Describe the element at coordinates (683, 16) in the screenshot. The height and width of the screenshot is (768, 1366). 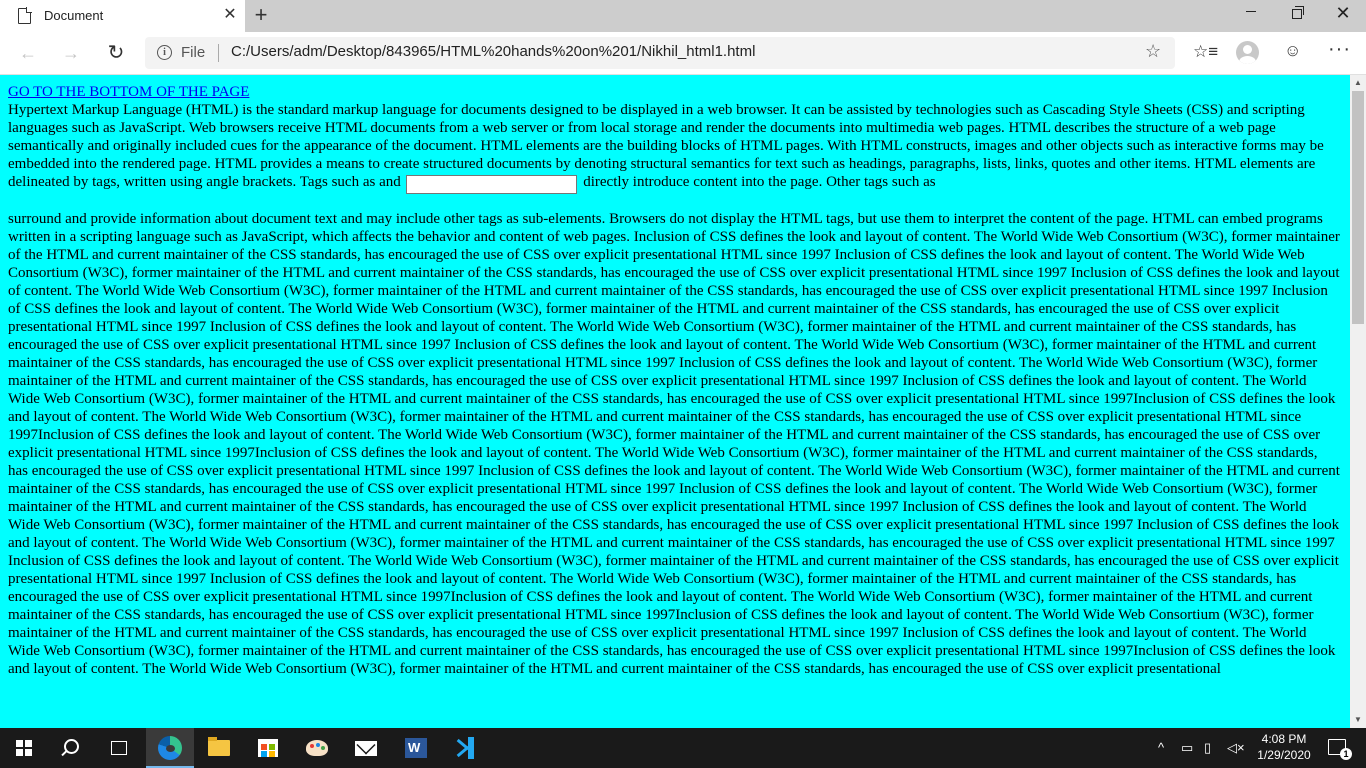
I see `tab-strip: Document ✕ + ✕` at that location.